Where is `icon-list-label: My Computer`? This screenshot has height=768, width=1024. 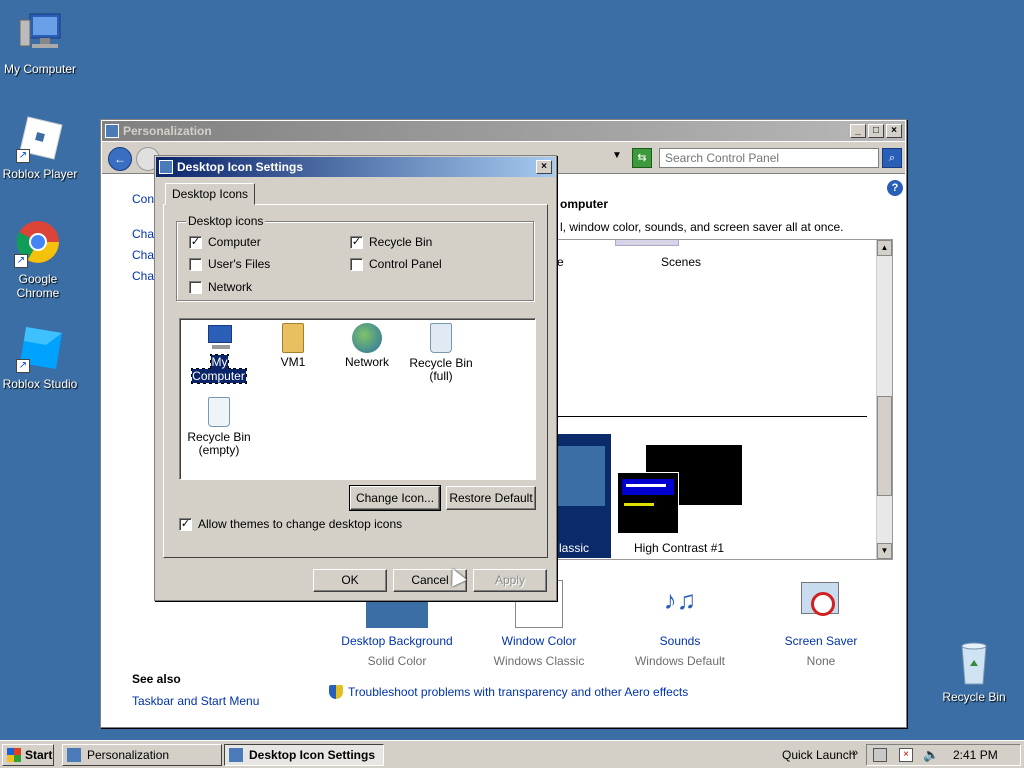 icon-list-label: My Computer is located at coordinates (219, 369).